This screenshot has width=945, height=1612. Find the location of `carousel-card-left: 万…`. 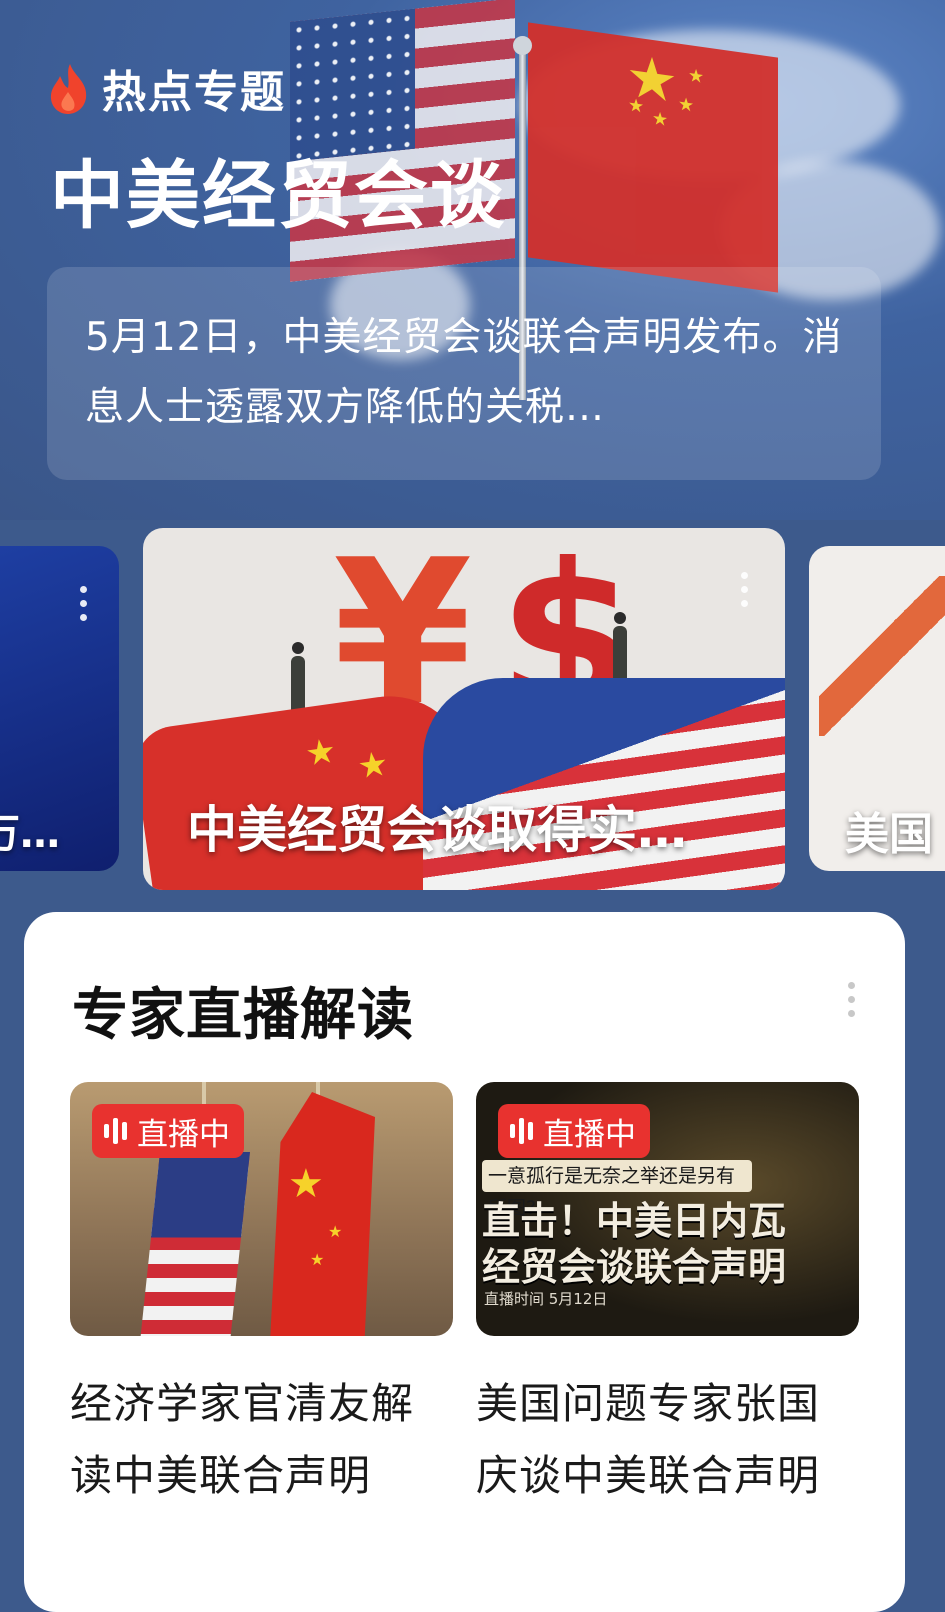

carousel-card-left: 万… is located at coordinates (59, 708).